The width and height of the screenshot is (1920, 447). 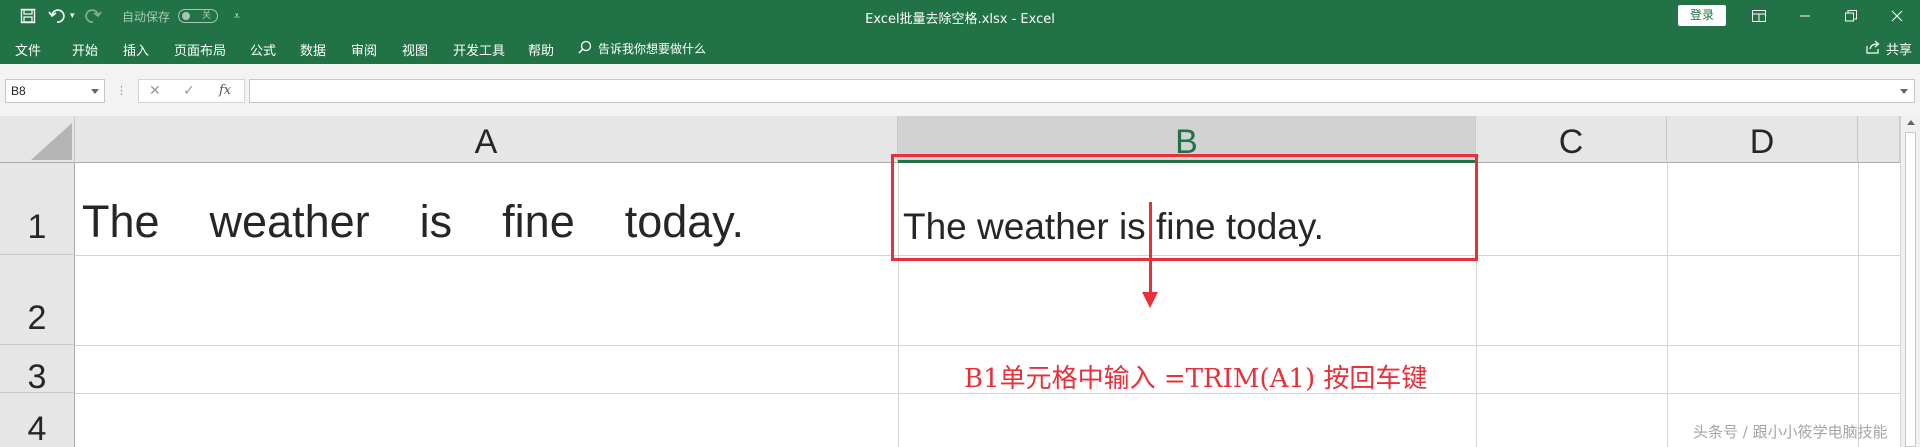 I want to click on tab-help: 帮助, so click(x=541, y=49).